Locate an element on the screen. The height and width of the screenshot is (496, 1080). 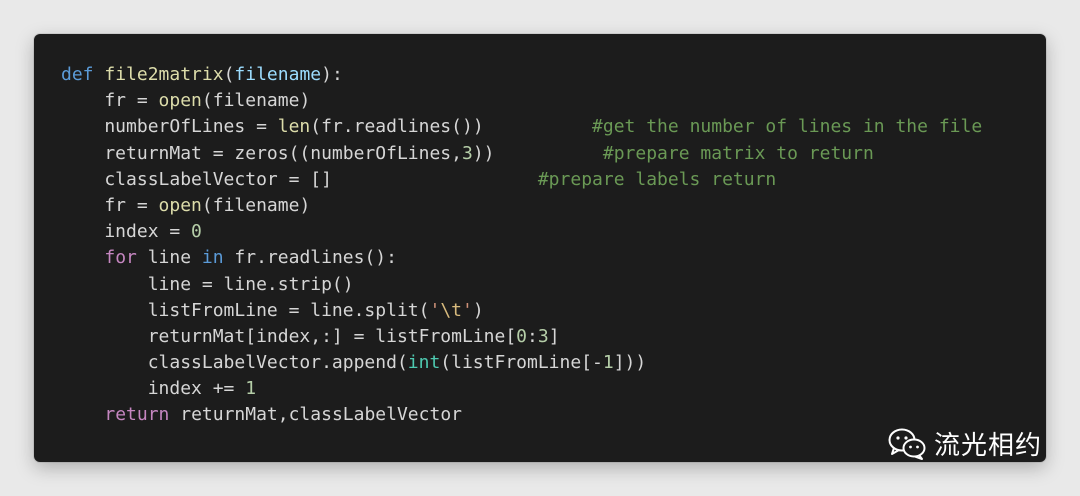
code-token-plain: (listFromLine[- is located at coordinates (521, 363).